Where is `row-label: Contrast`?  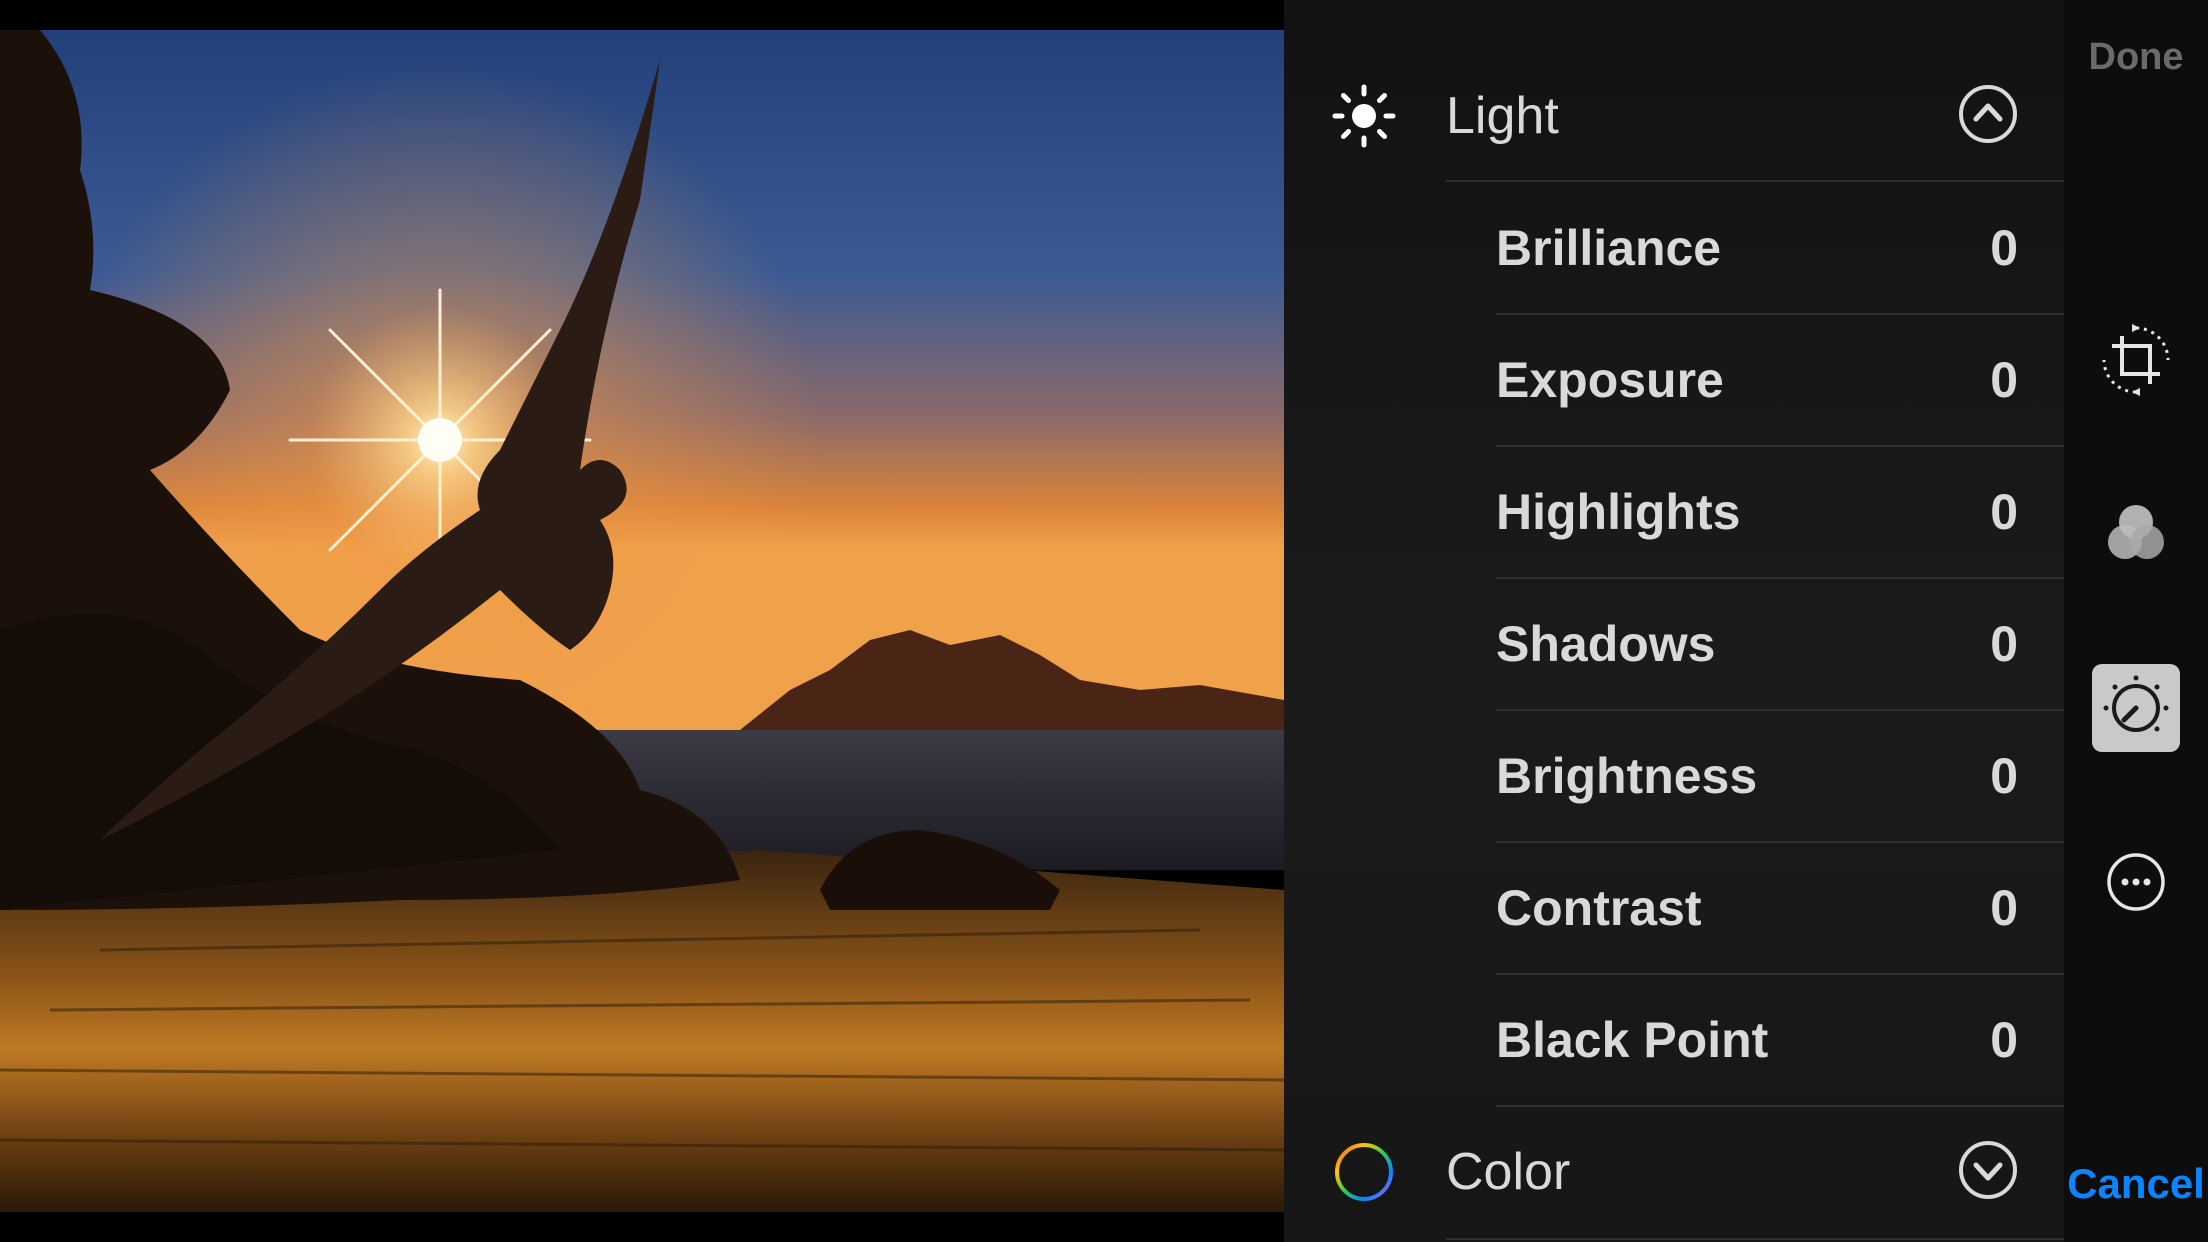 row-label: Contrast is located at coordinates (1599, 908).